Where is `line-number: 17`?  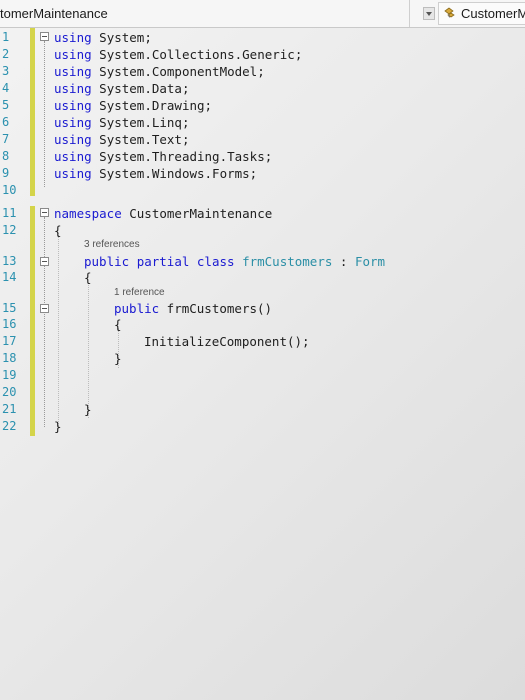 line-number: 17 is located at coordinates (9, 341).